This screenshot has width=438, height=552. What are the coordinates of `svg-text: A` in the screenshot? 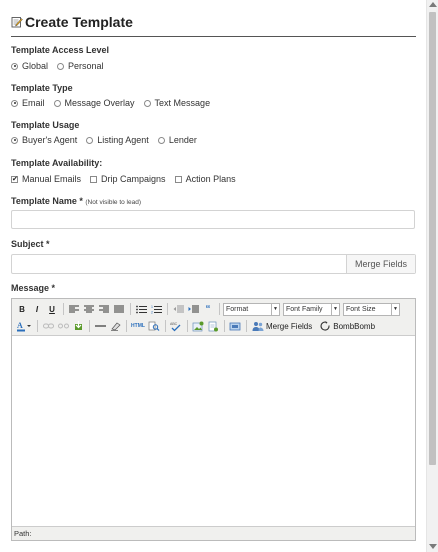 It's located at (20, 325).